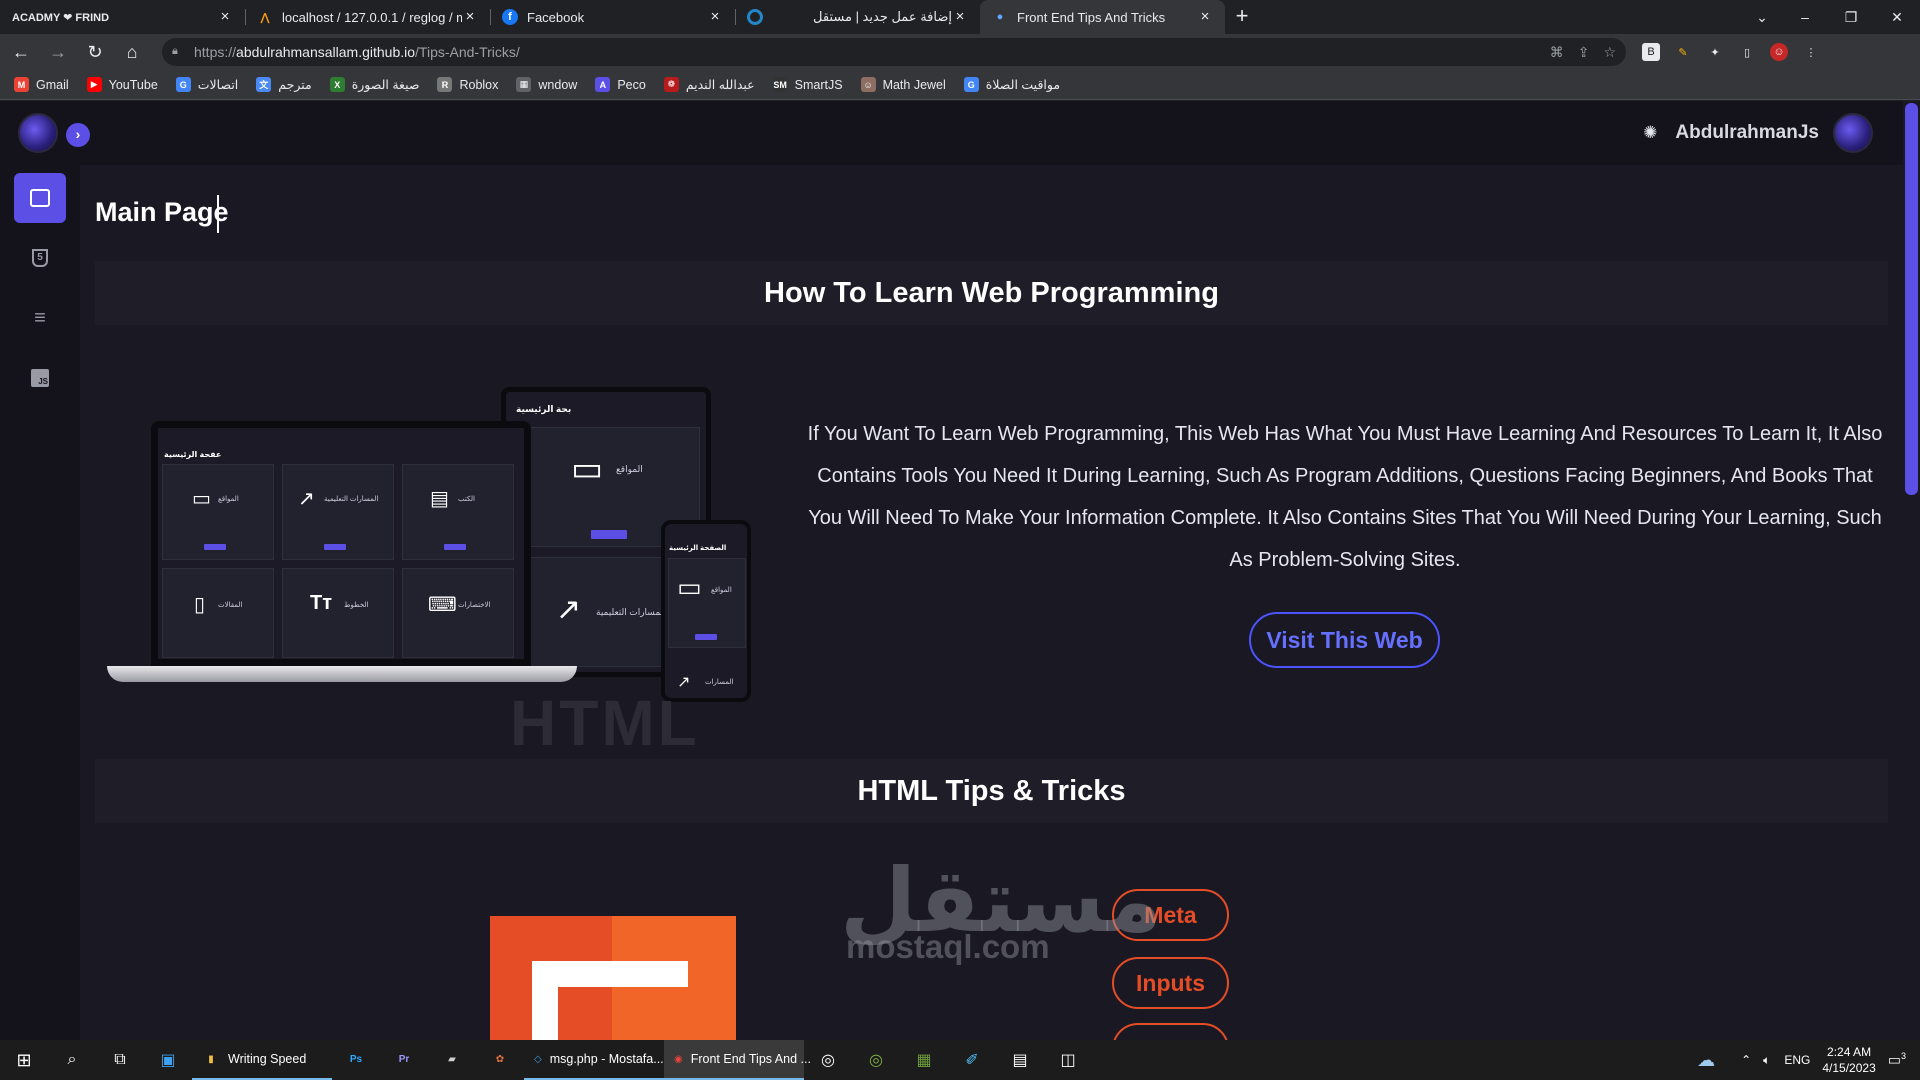 Image resolution: width=1920 pixels, height=1080 pixels. I want to click on js-icon: JS, so click(40, 378).